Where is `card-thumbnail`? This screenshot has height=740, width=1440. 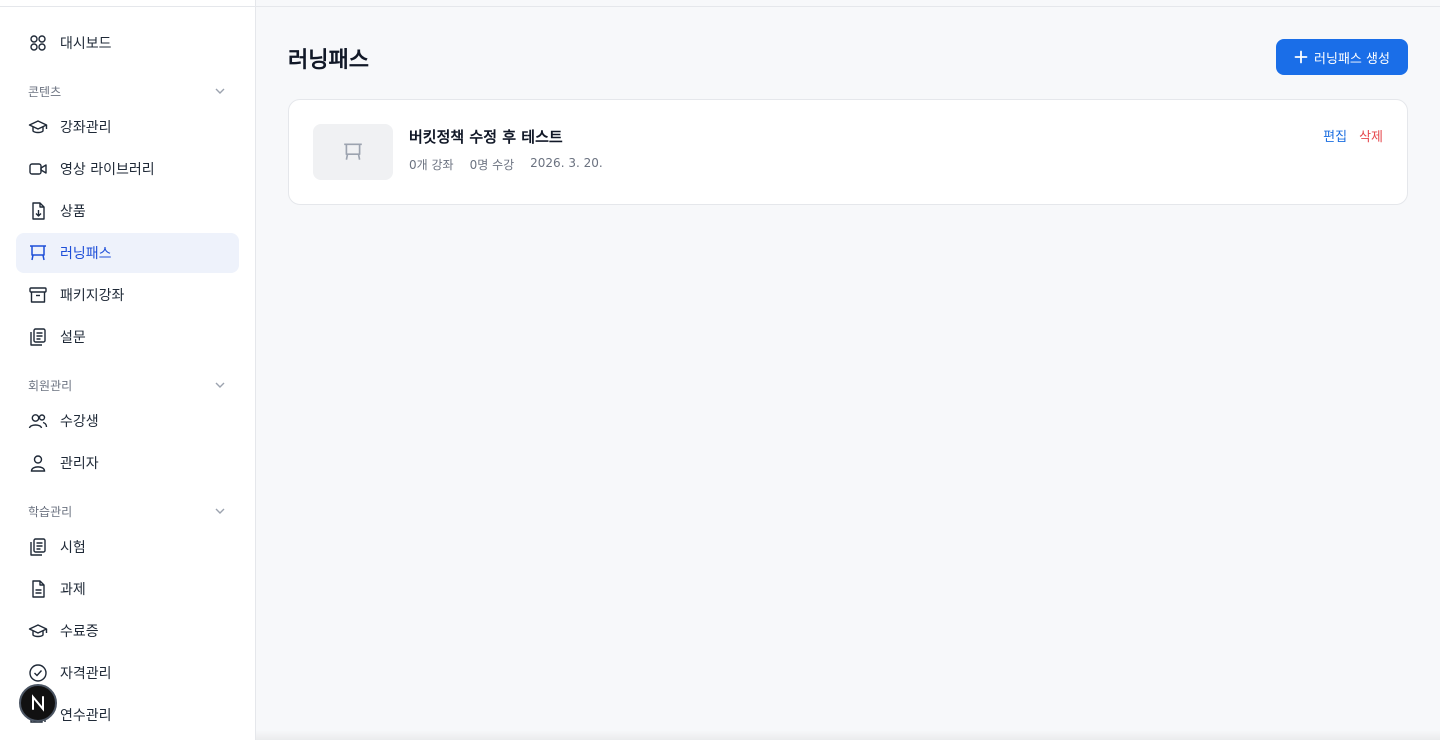
card-thumbnail is located at coordinates (353, 152).